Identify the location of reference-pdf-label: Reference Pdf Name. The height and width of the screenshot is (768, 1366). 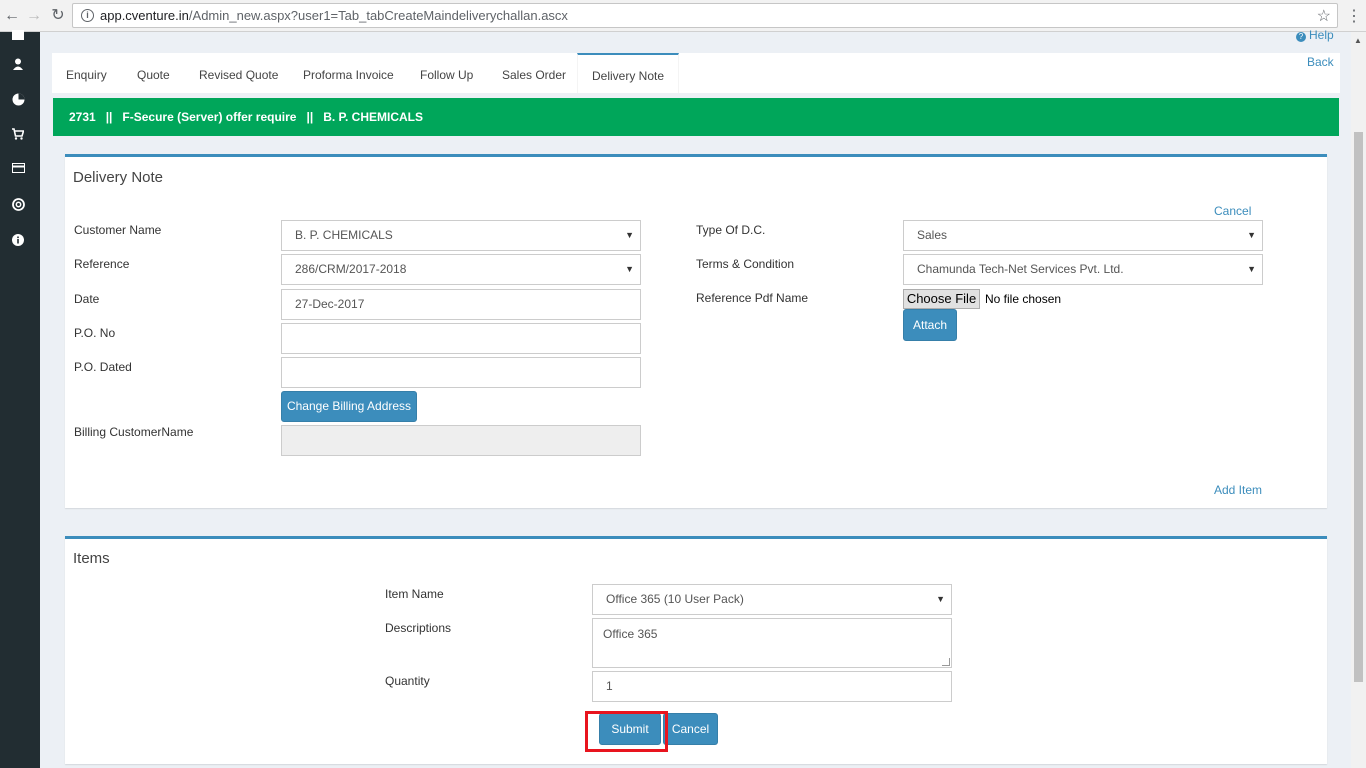
(752, 298).